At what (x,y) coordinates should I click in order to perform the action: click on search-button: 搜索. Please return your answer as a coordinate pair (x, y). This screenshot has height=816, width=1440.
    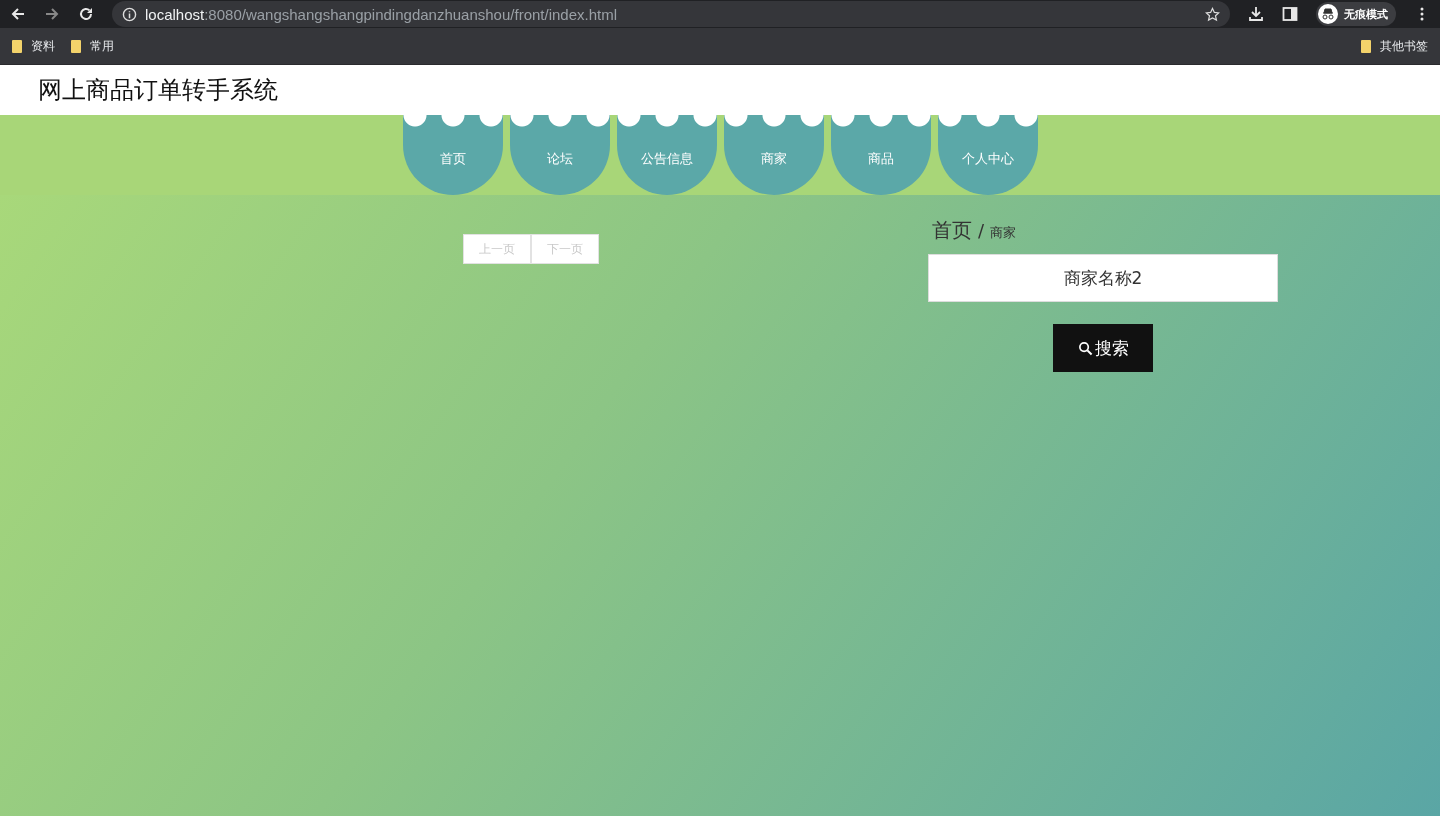
    Looking at the image, I should click on (1103, 348).